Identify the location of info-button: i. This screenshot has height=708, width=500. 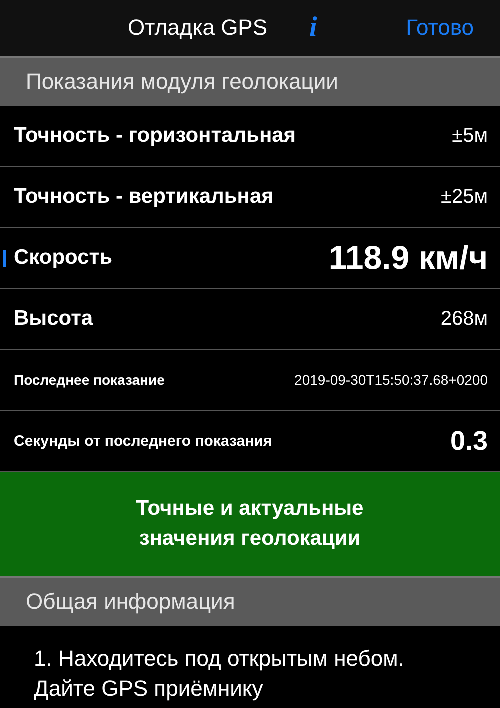
(314, 28).